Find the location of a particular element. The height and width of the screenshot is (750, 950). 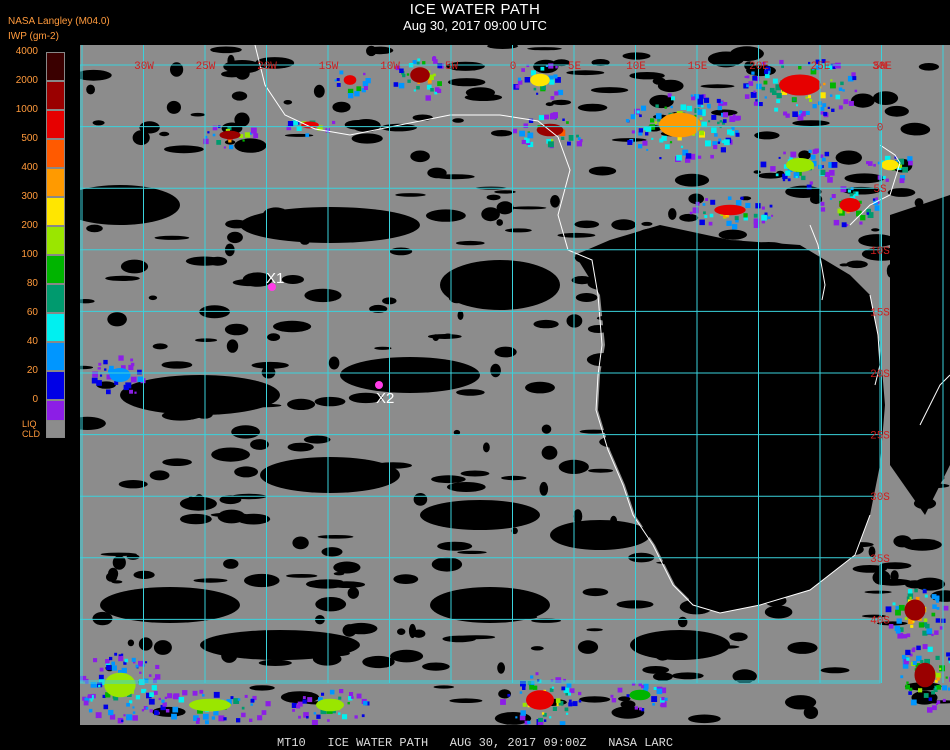

lat-label-25S: 25S is located at coordinates (880, 437).